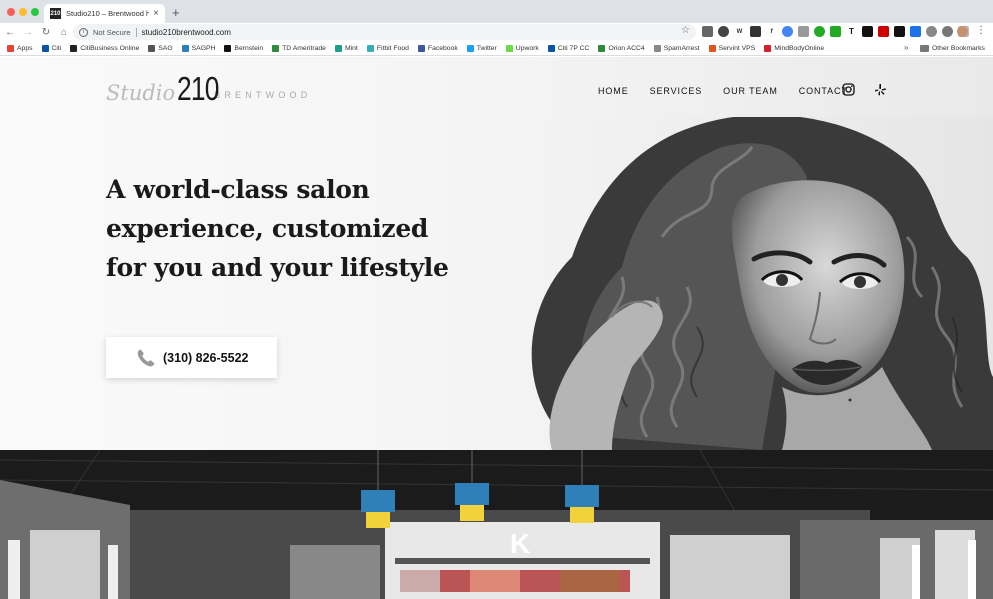  What do you see at coordinates (613, 91) in the screenshot?
I see `nav-home-link: HOME` at bounding box center [613, 91].